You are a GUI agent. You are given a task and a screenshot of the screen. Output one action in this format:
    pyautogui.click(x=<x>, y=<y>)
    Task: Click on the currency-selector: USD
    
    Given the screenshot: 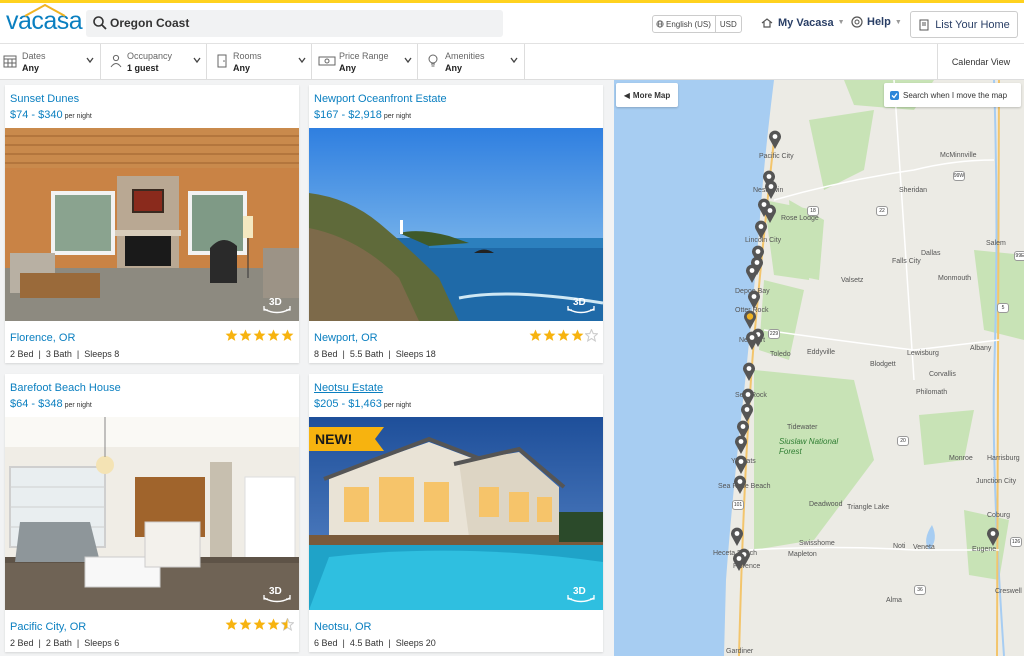 What is the action you would take?
    pyautogui.click(x=728, y=24)
    